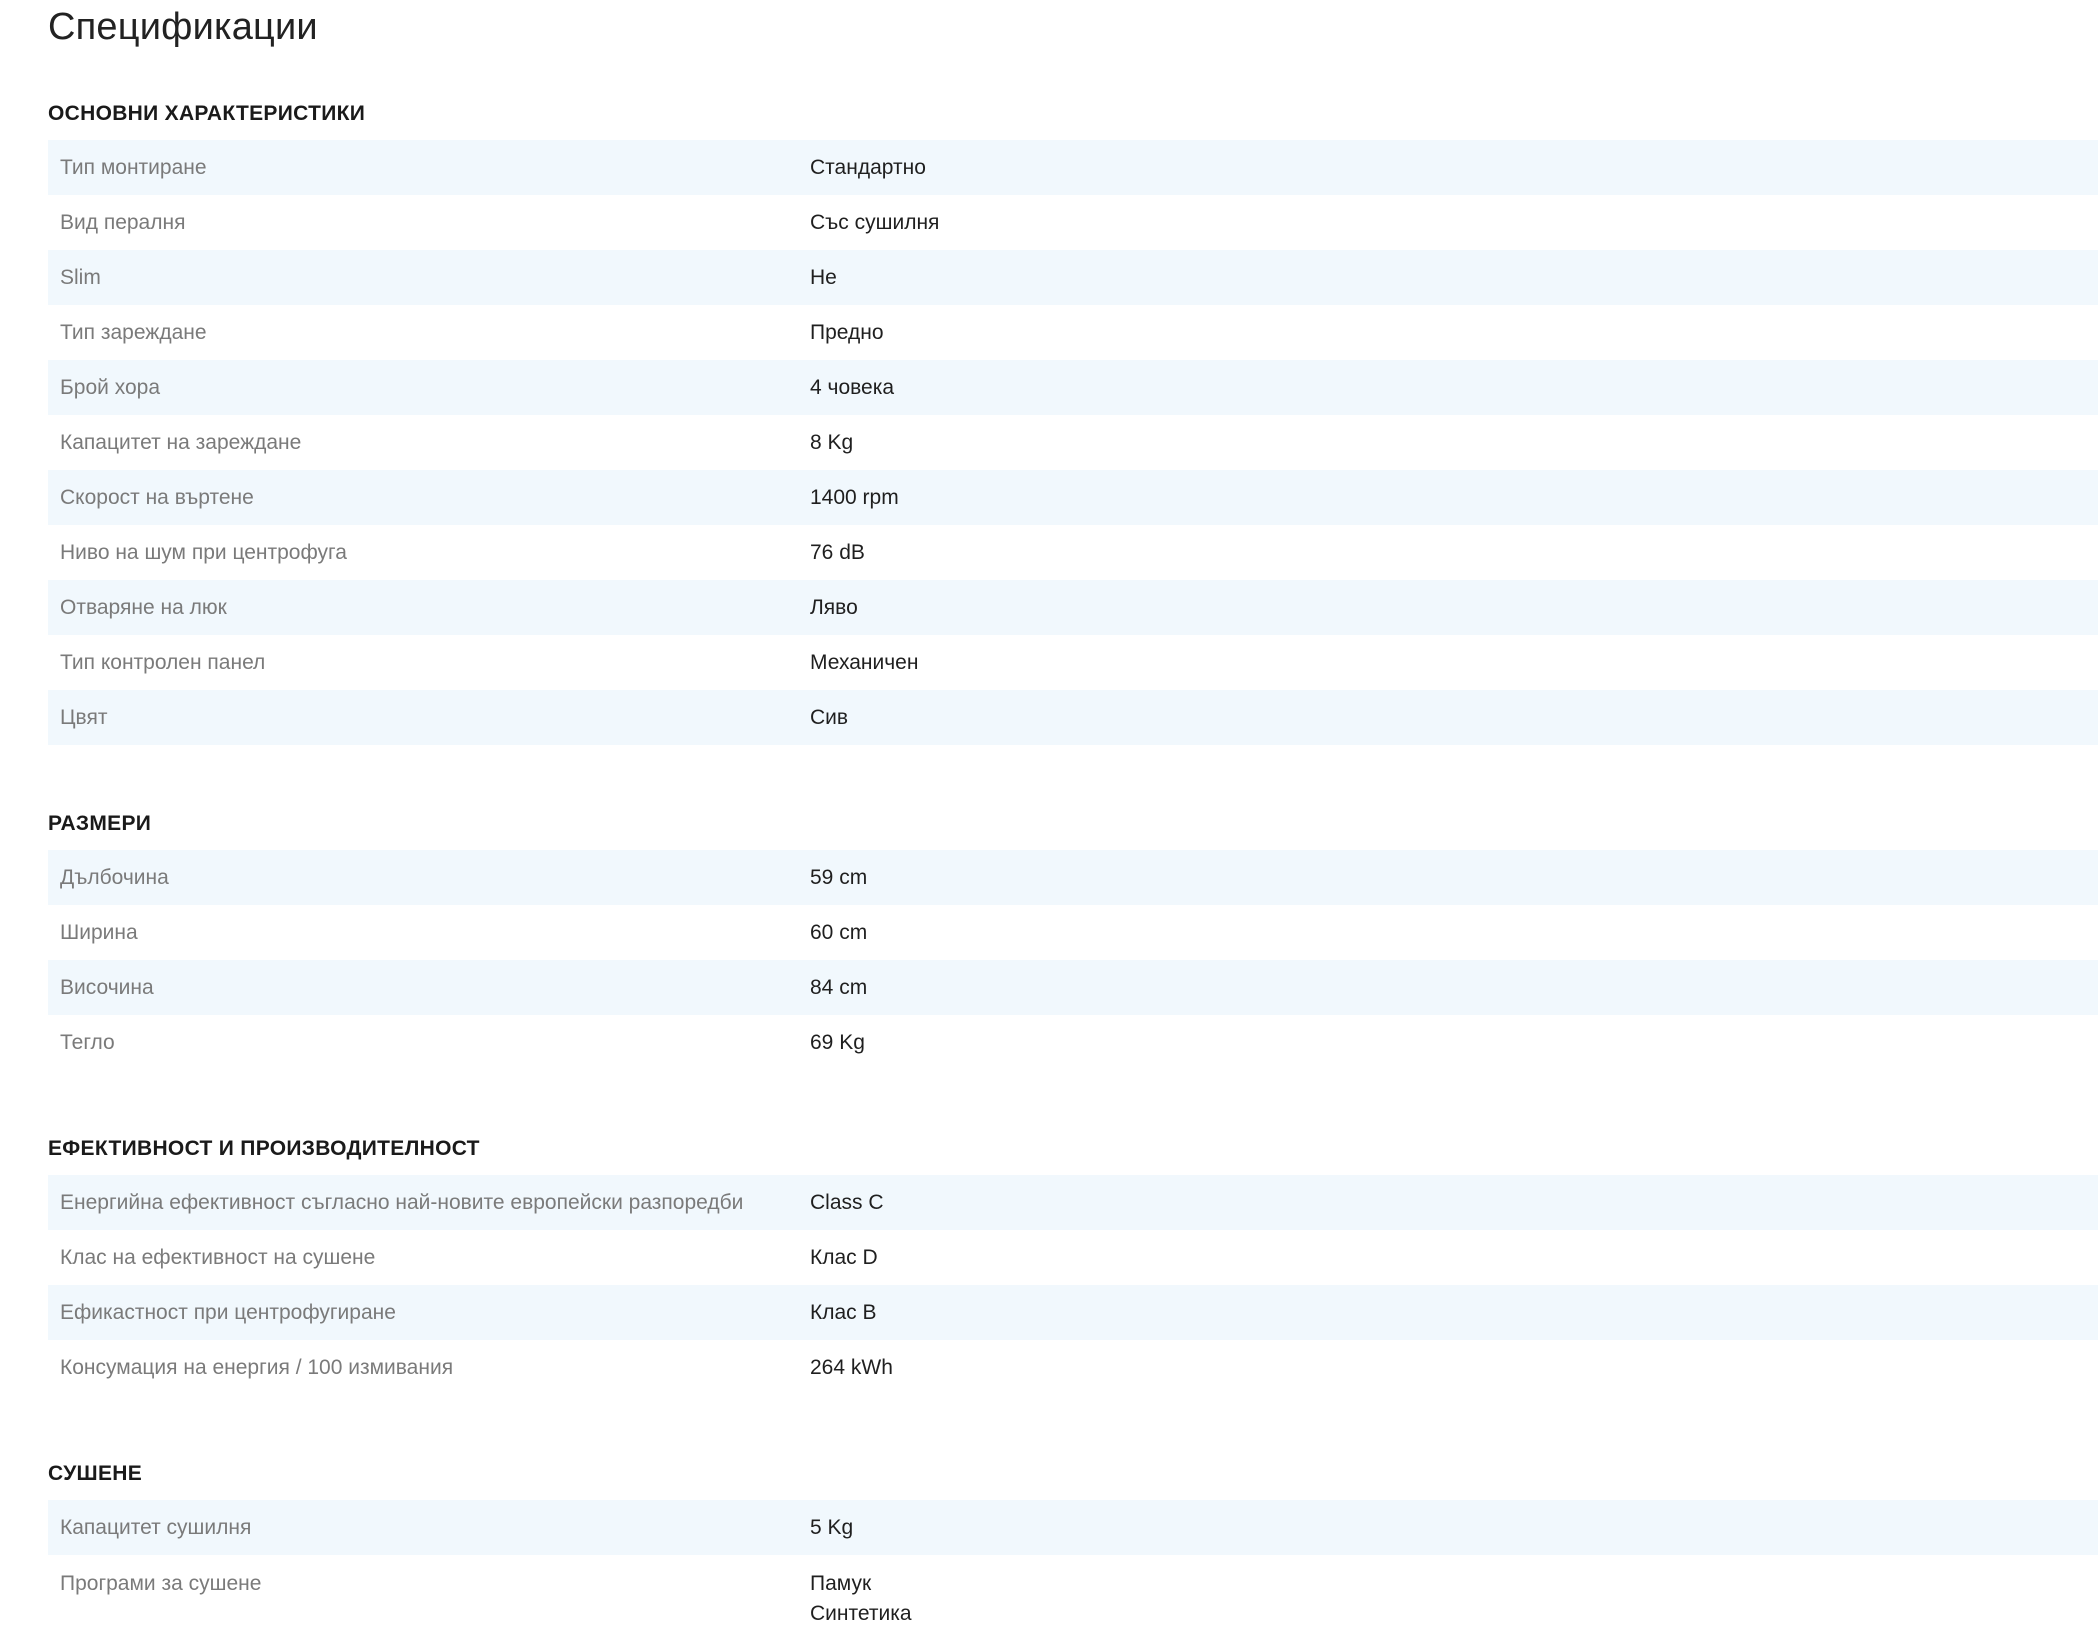 This screenshot has height=1645, width=2098. I want to click on table-row: Отваряне на люк Ляво, so click(1073, 607).